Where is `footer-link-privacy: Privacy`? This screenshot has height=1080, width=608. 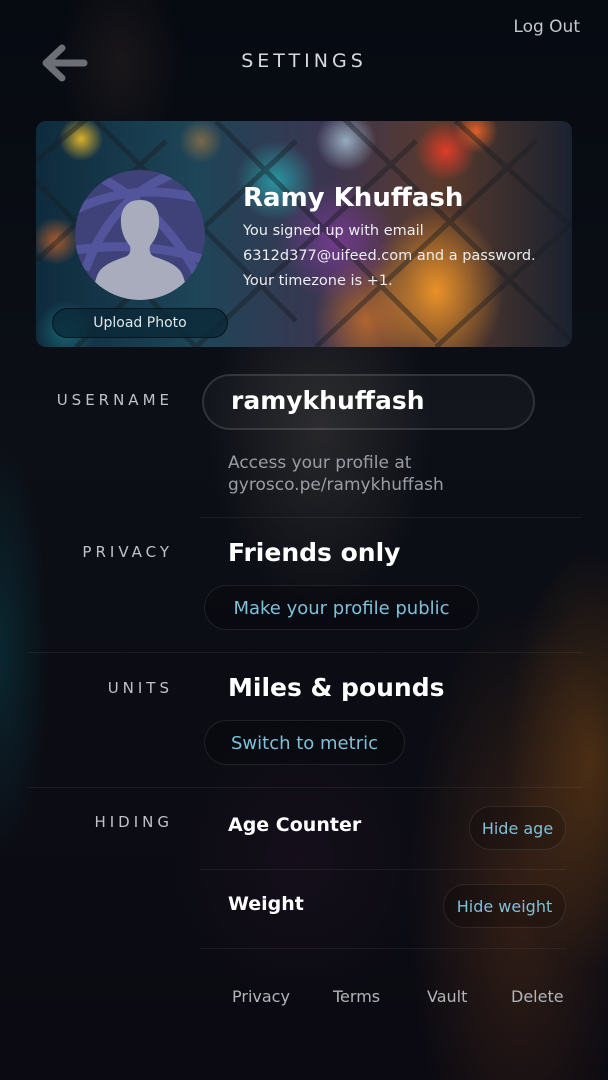 footer-link-privacy: Privacy is located at coordinates (261, 996).